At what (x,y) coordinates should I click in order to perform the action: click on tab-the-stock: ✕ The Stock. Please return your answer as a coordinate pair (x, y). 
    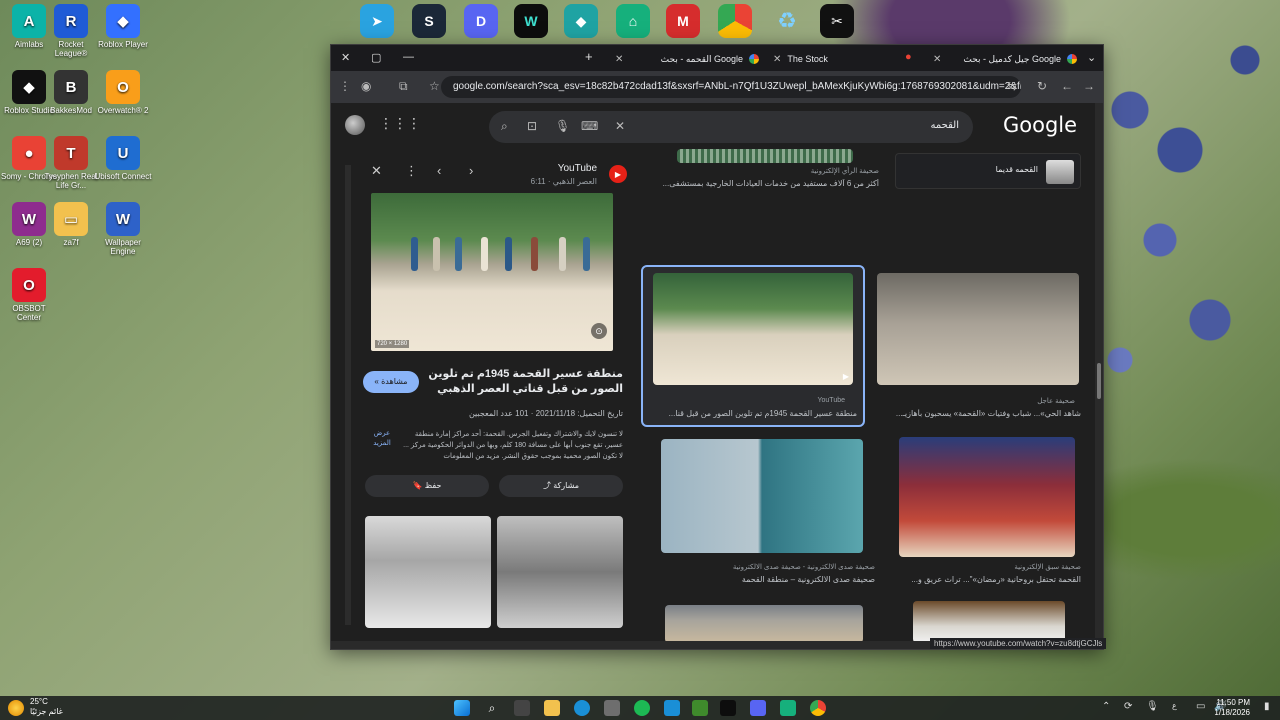
    Looking at the image, I should click on (825, 59).